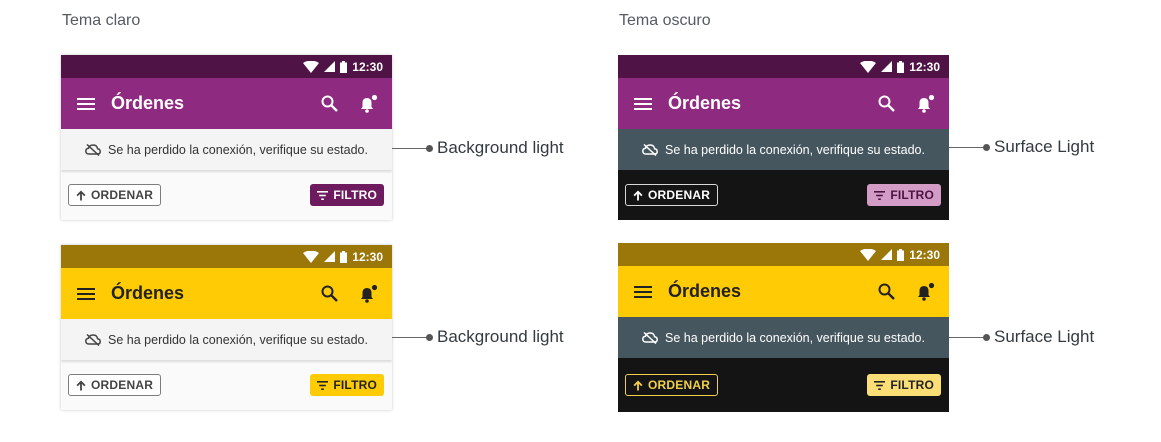 The width and height of the screenshot is (1161, 442). What do you see at coordinates (101, 20) in the screenshot?
I see `column-title-light: Tema claro` at bounding box center [101, 20].